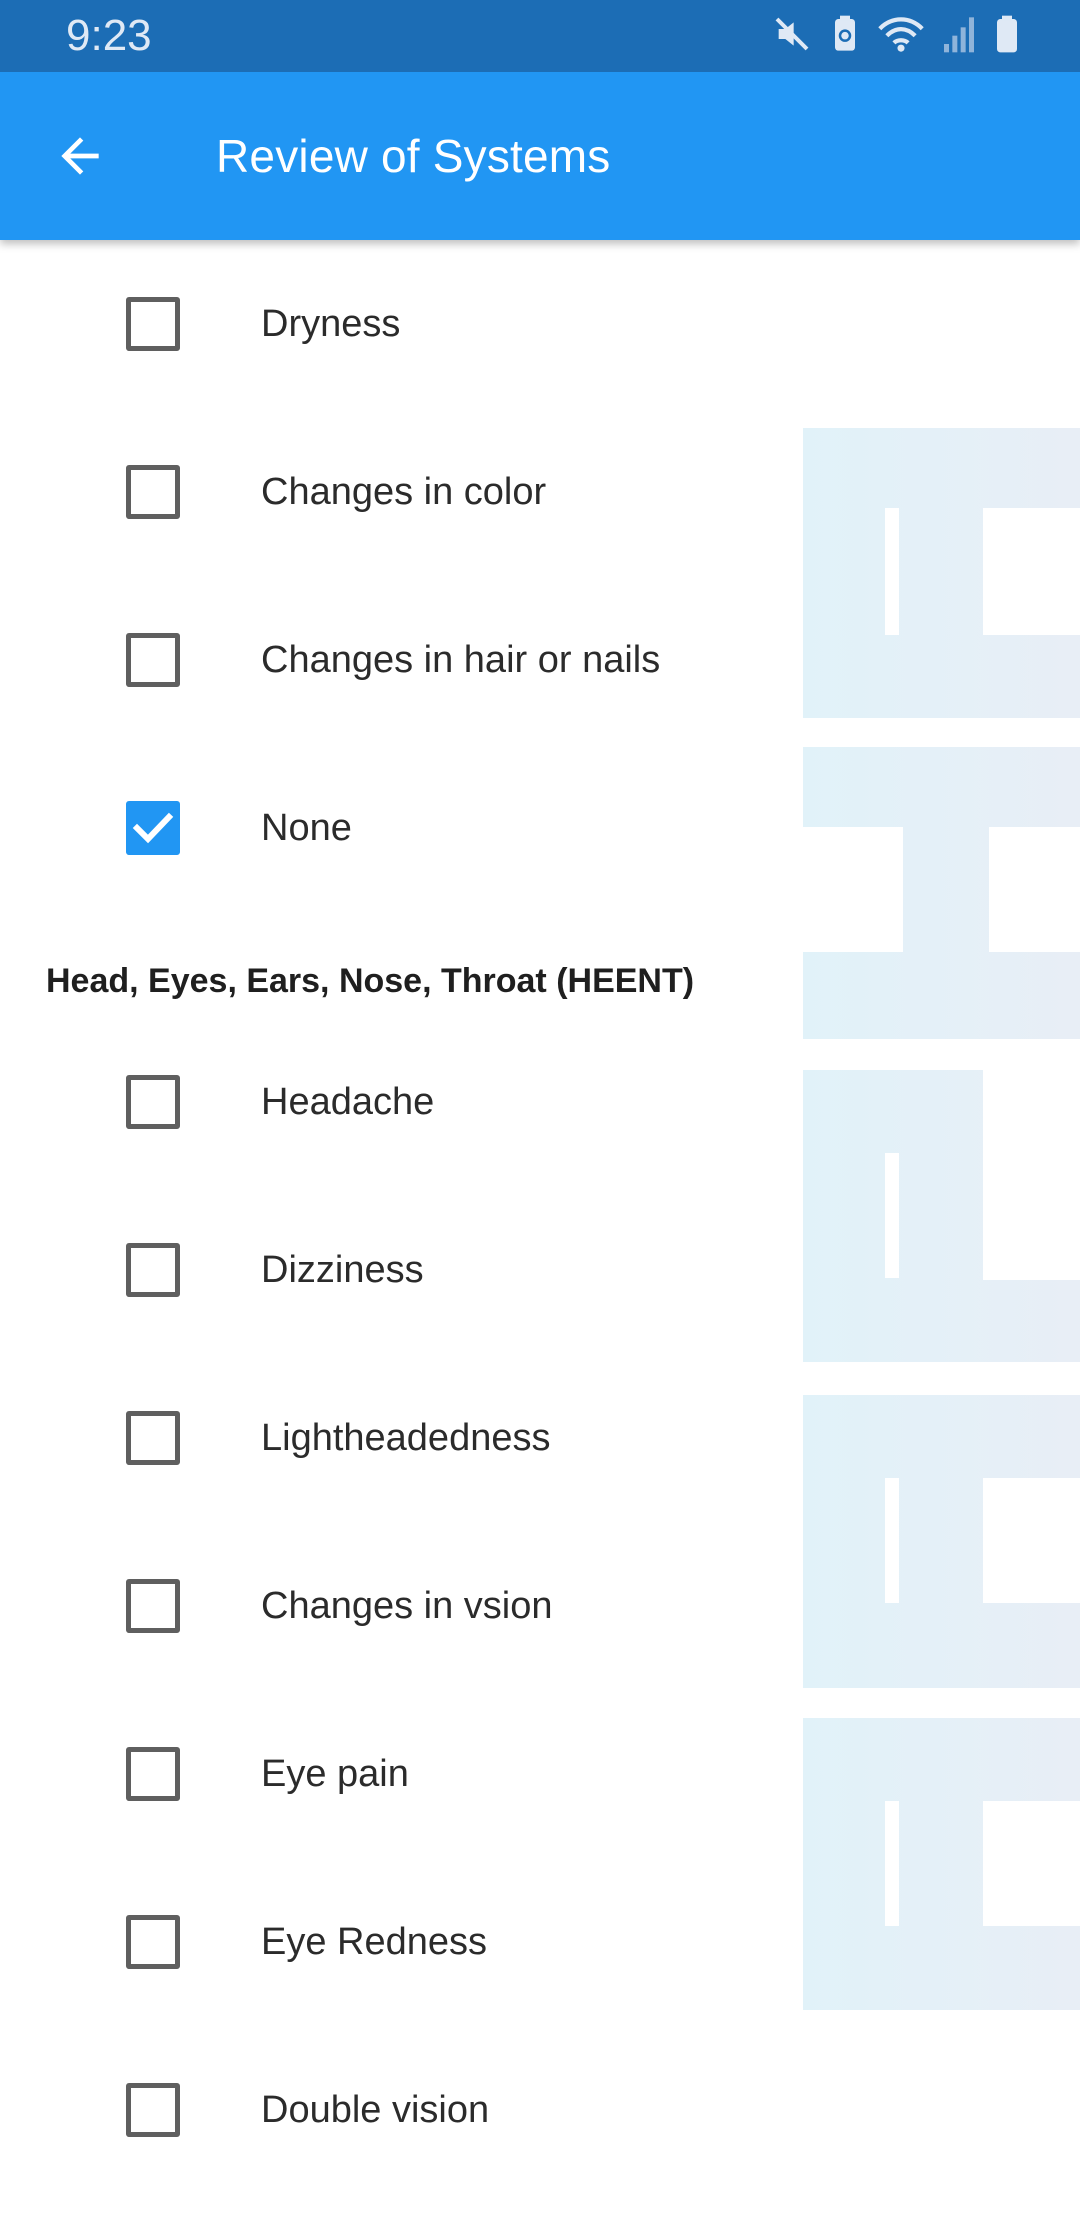  Describe the element at coordinates (845, 36) in the screenshot. I see `battery-saver-icon` at that location.